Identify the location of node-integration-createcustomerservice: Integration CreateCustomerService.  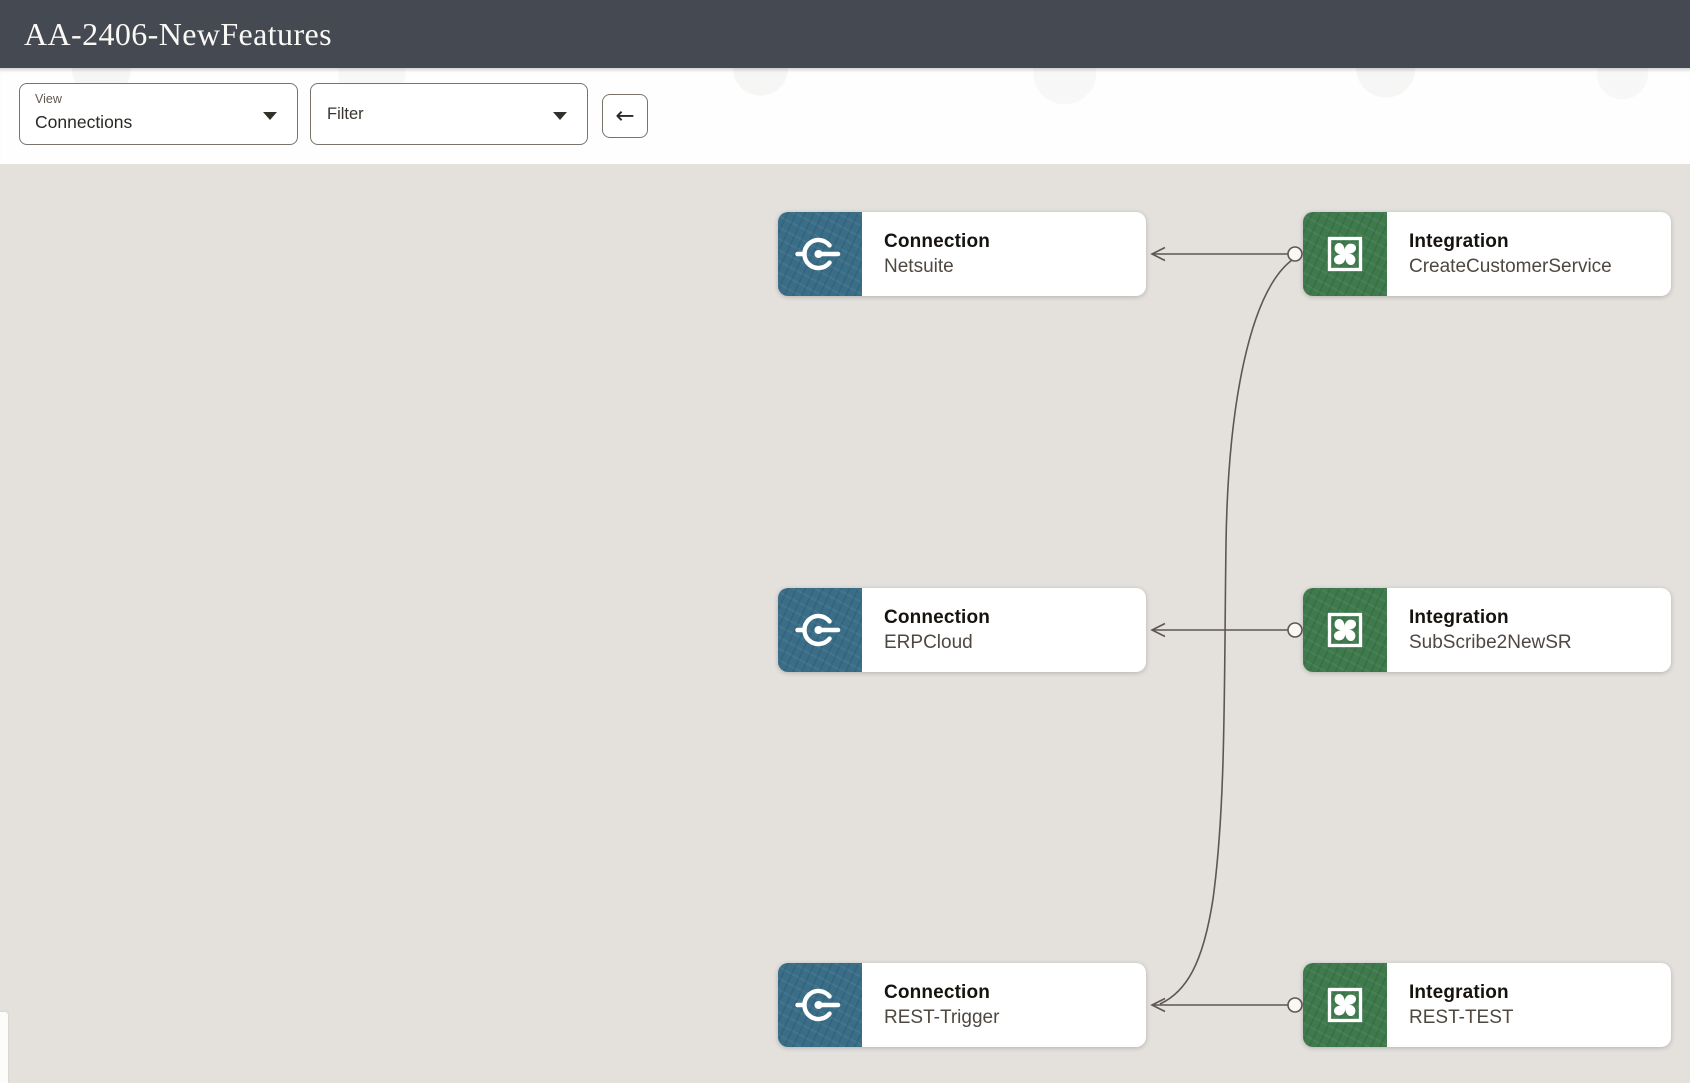
(1487, 254).